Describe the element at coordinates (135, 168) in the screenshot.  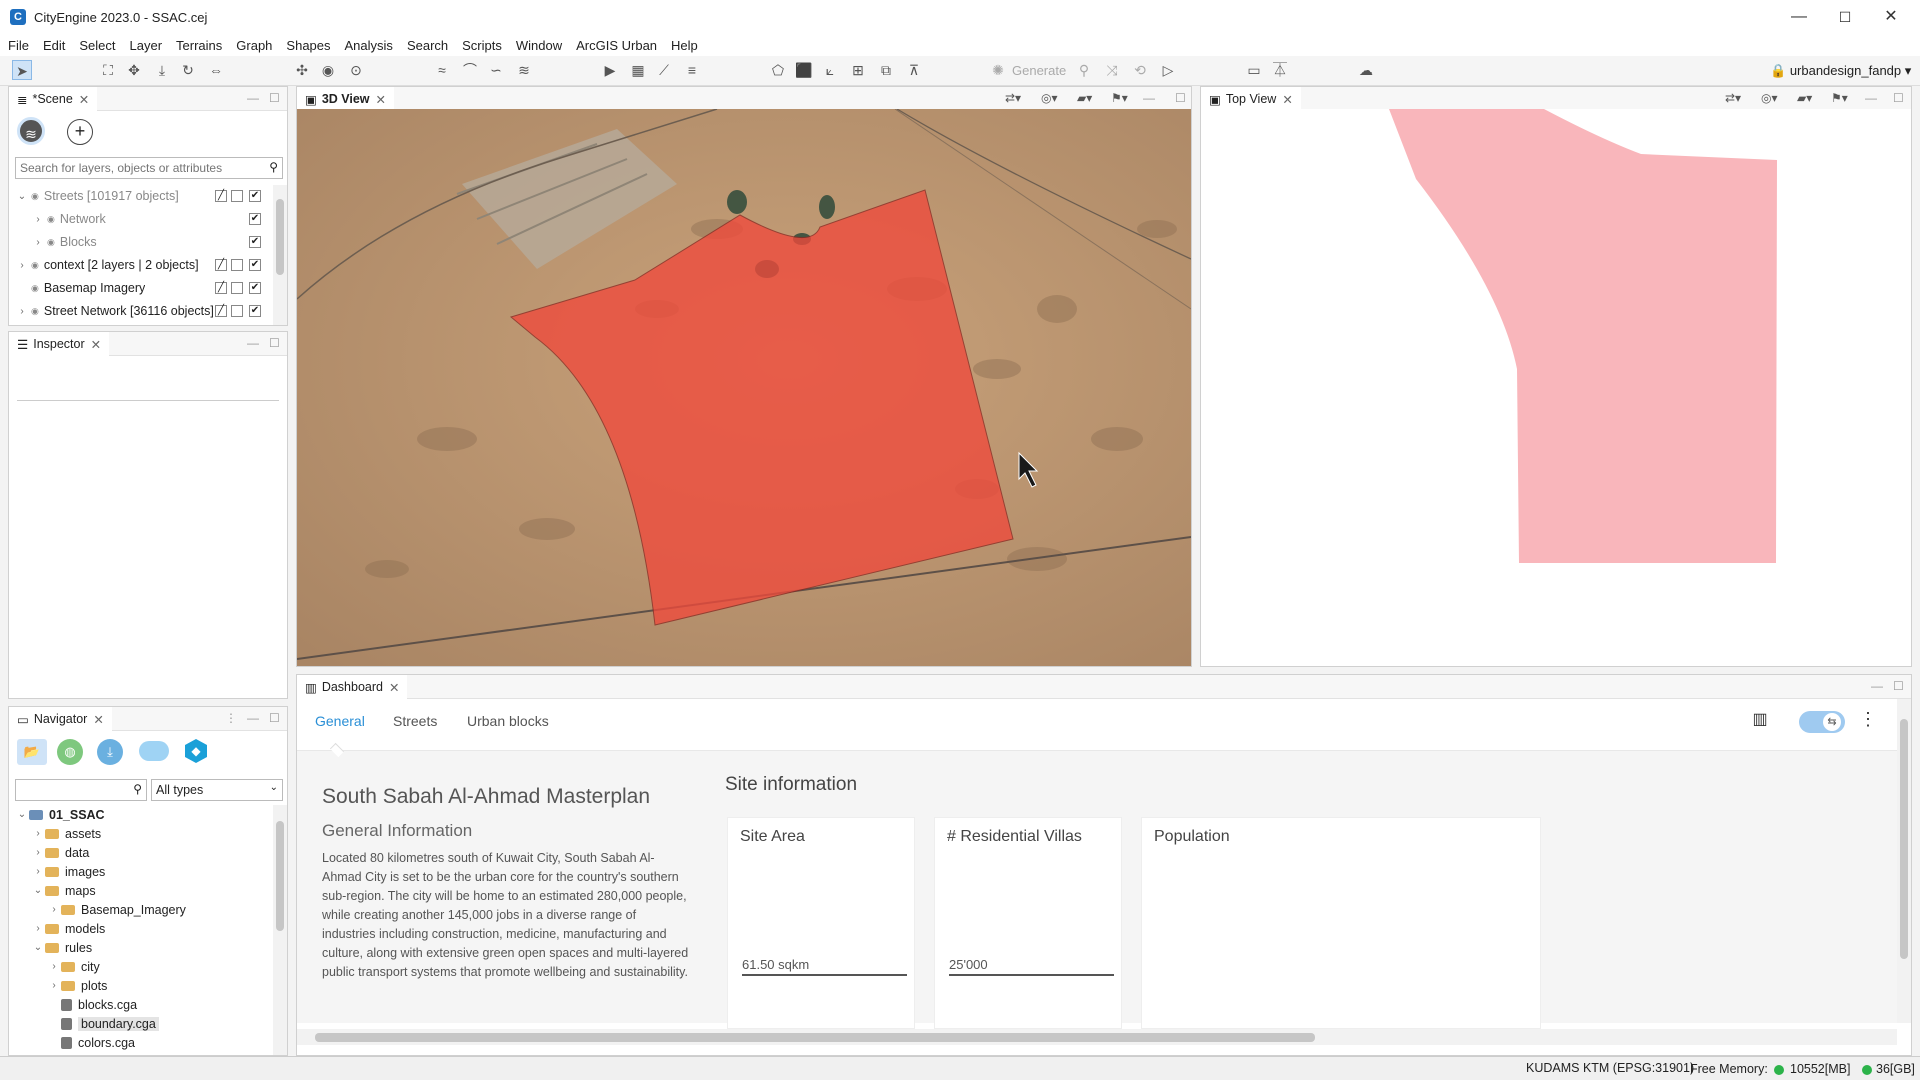
I see `layer-search-input` at that location.